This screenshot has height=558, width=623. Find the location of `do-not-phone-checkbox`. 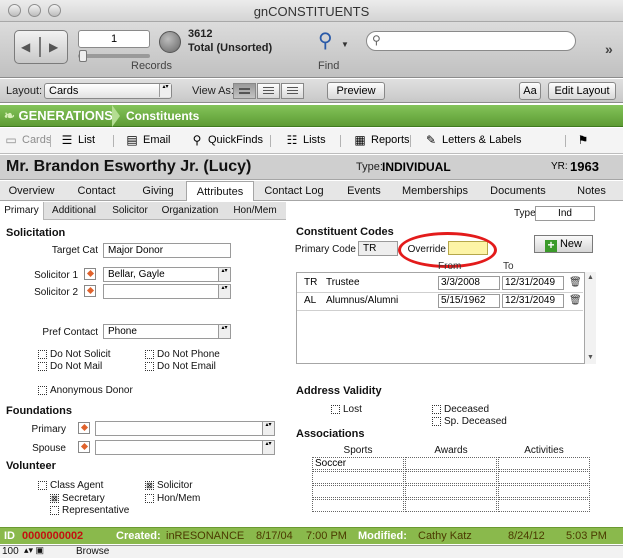

do-not-phone-checkbox is located at coordinates (149, 354).